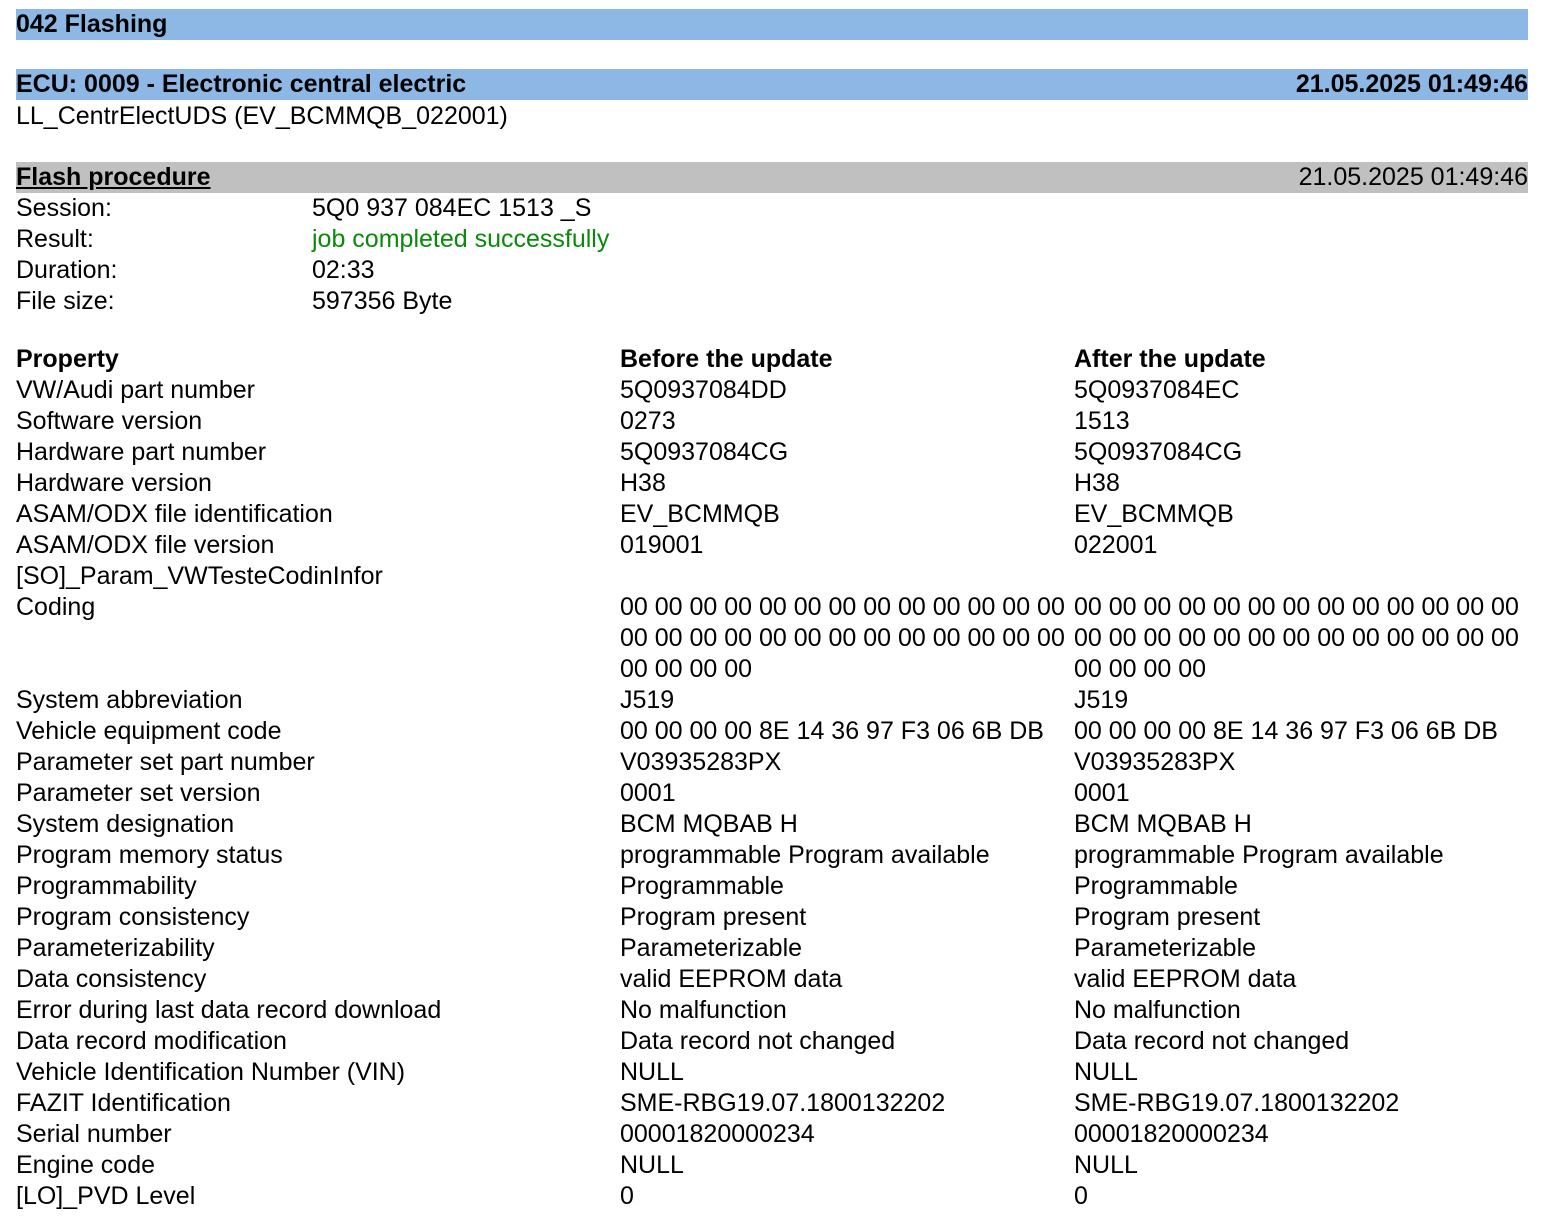  Describe the element at coordinates (138, 793) in the screenshot. I see `property-name: Parameter set version` at that location.